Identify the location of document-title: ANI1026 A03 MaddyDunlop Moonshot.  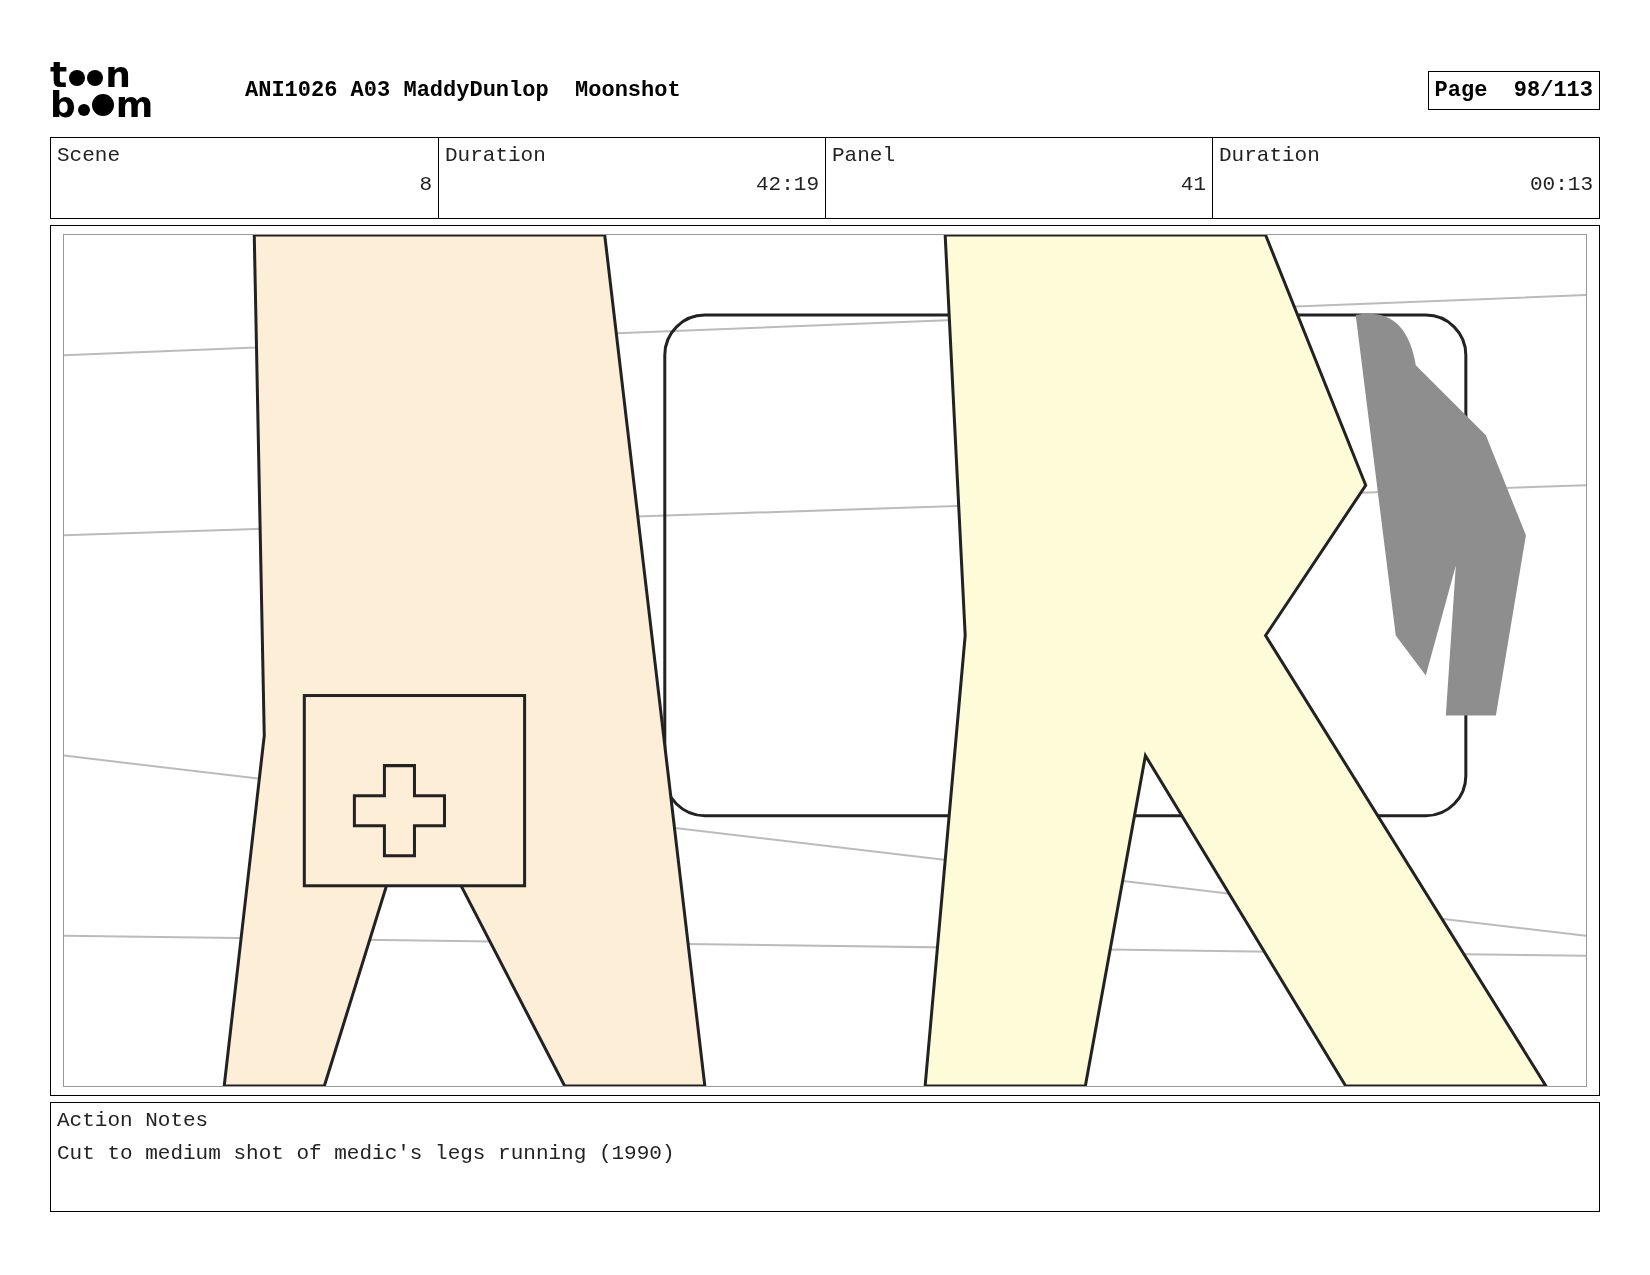
(463, 90).